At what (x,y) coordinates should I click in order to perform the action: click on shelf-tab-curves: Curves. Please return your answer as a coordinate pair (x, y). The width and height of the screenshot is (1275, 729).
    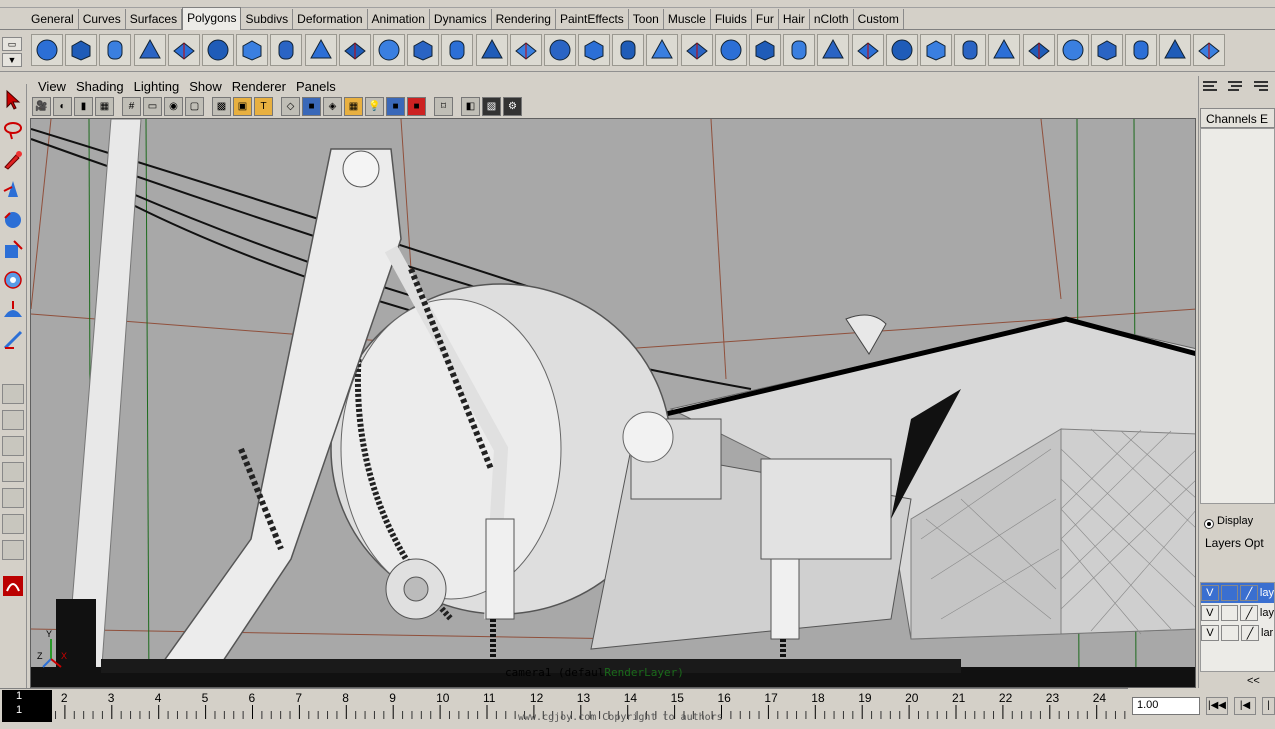
    Looking at the image, I should click on (102, 19).